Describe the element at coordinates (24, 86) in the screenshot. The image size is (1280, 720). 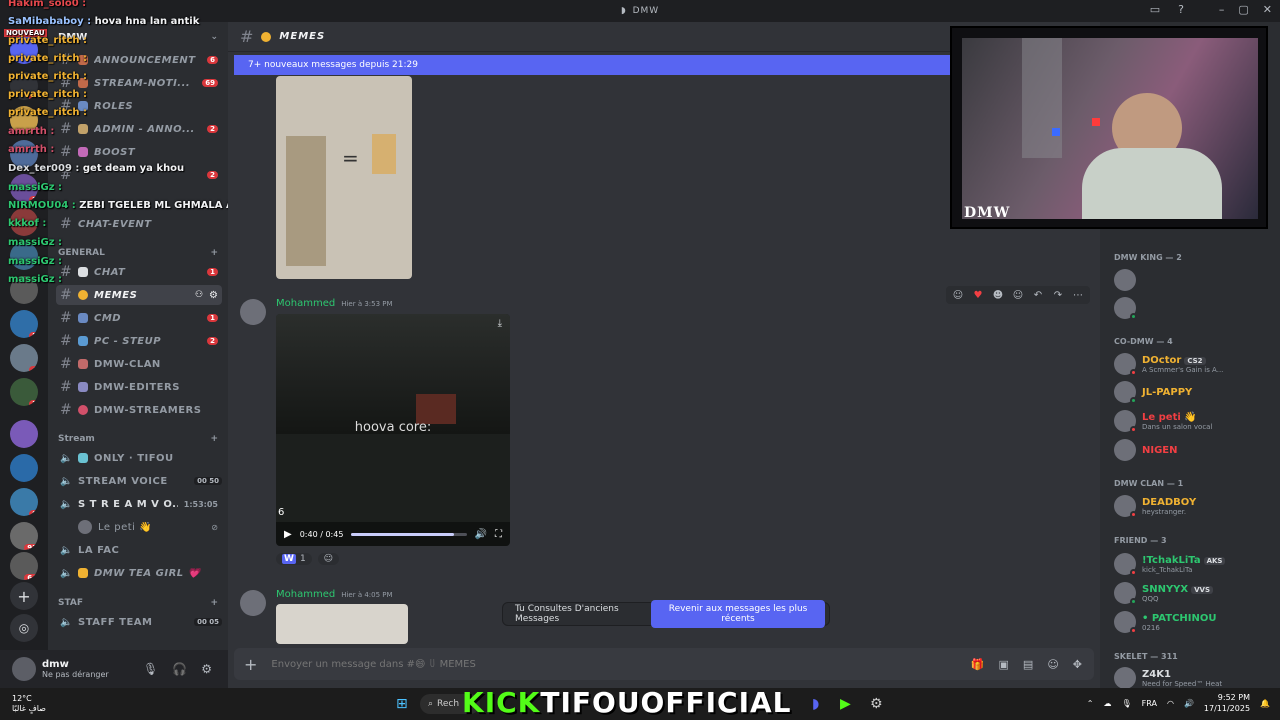
I see `server-icon: 1` at that location.